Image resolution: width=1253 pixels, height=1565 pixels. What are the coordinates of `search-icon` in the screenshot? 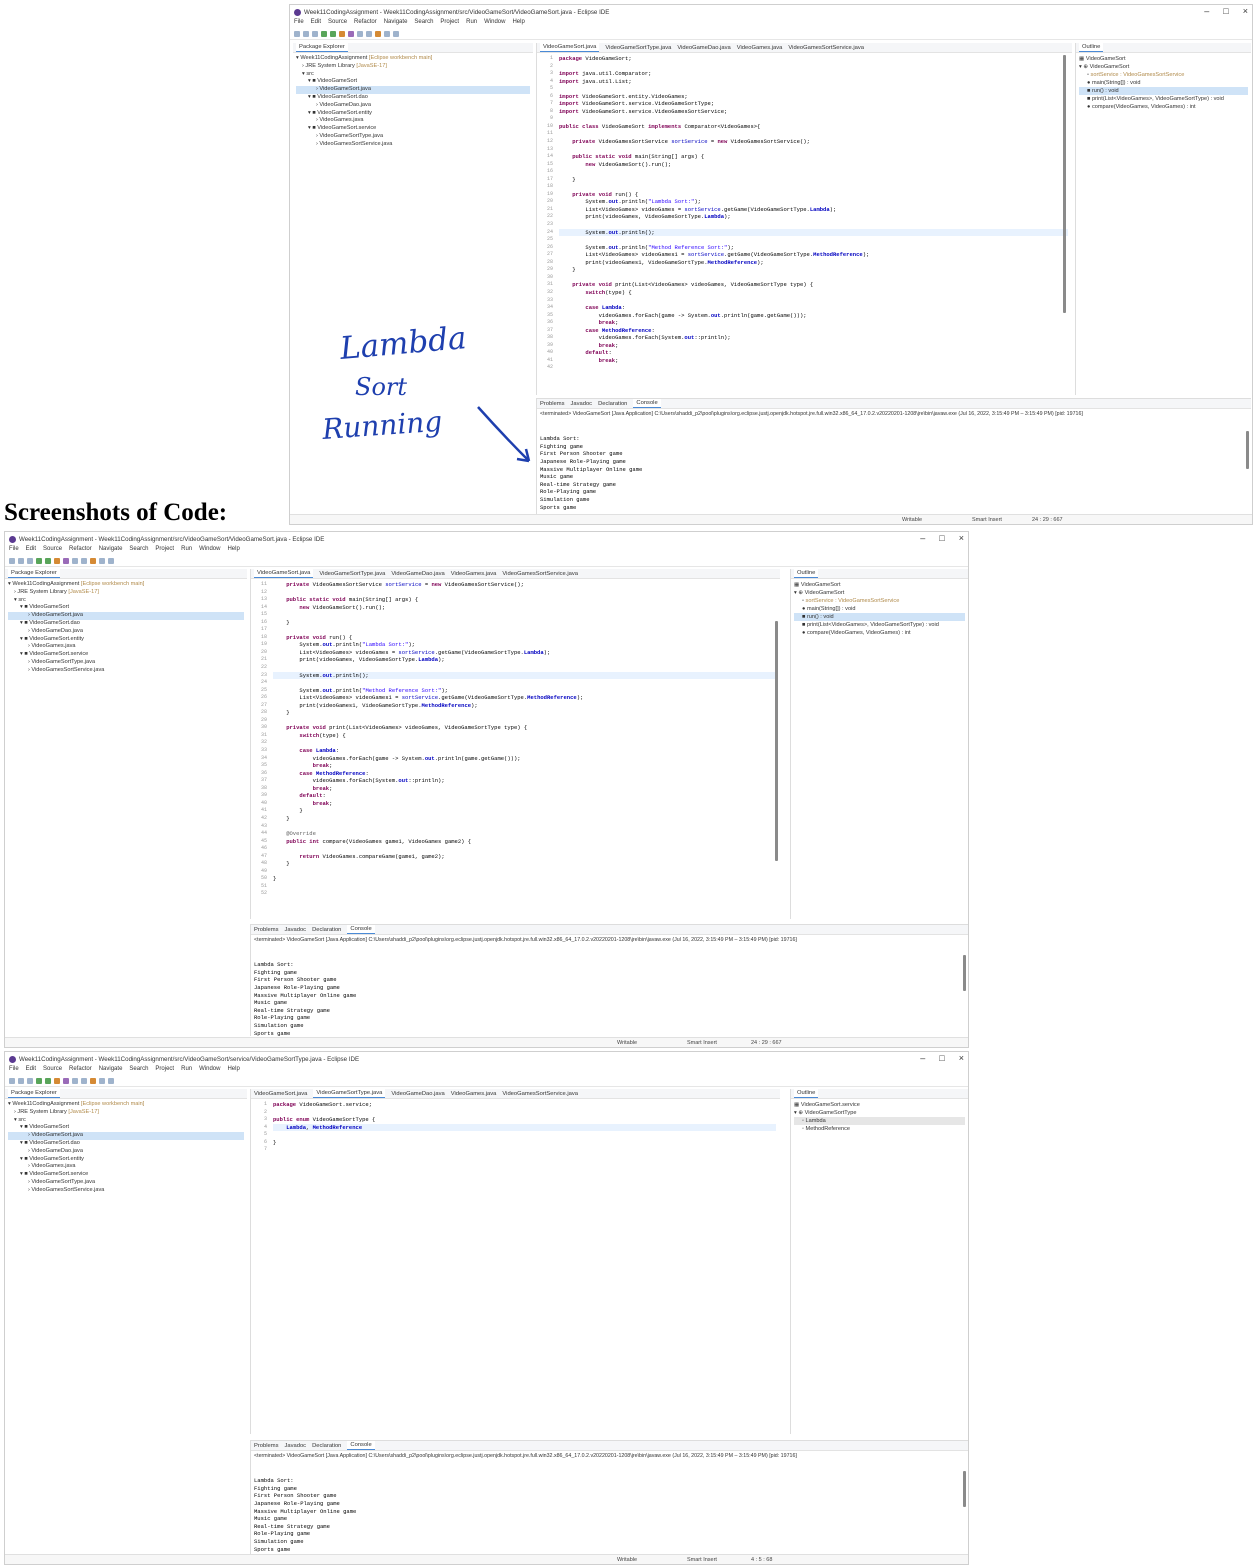 It's located at (369, 34).